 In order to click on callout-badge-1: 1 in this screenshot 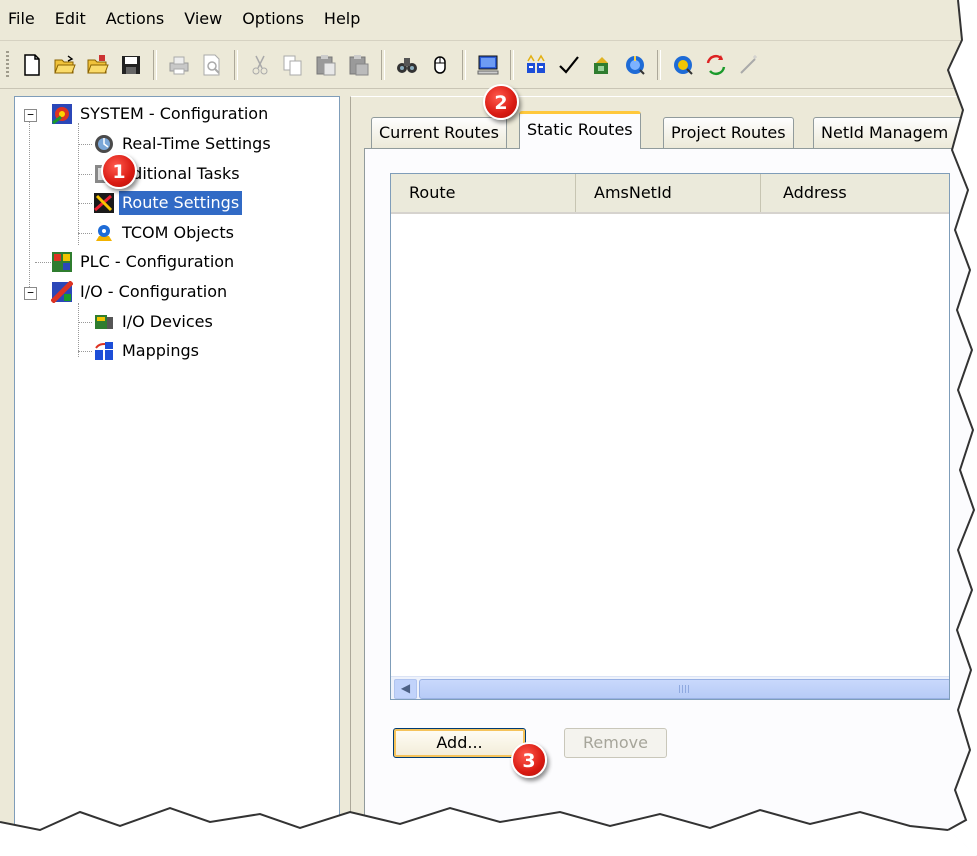, I will do `click(119, 171)`.